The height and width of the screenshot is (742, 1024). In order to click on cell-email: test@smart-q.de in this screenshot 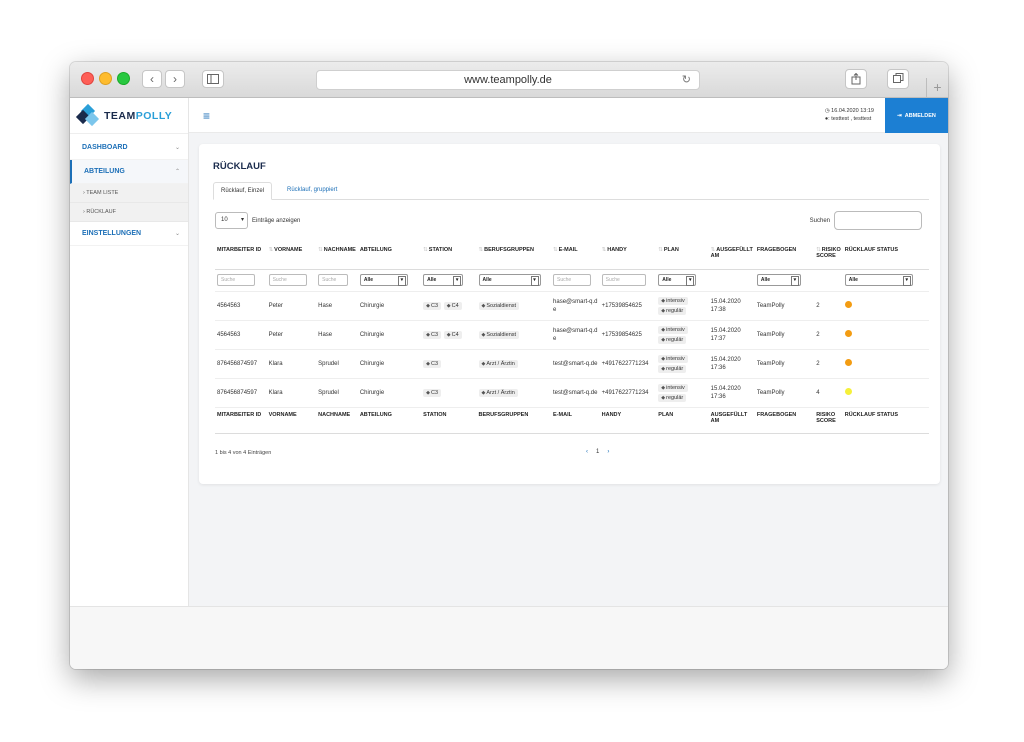, I will do `click(575, 393)`.